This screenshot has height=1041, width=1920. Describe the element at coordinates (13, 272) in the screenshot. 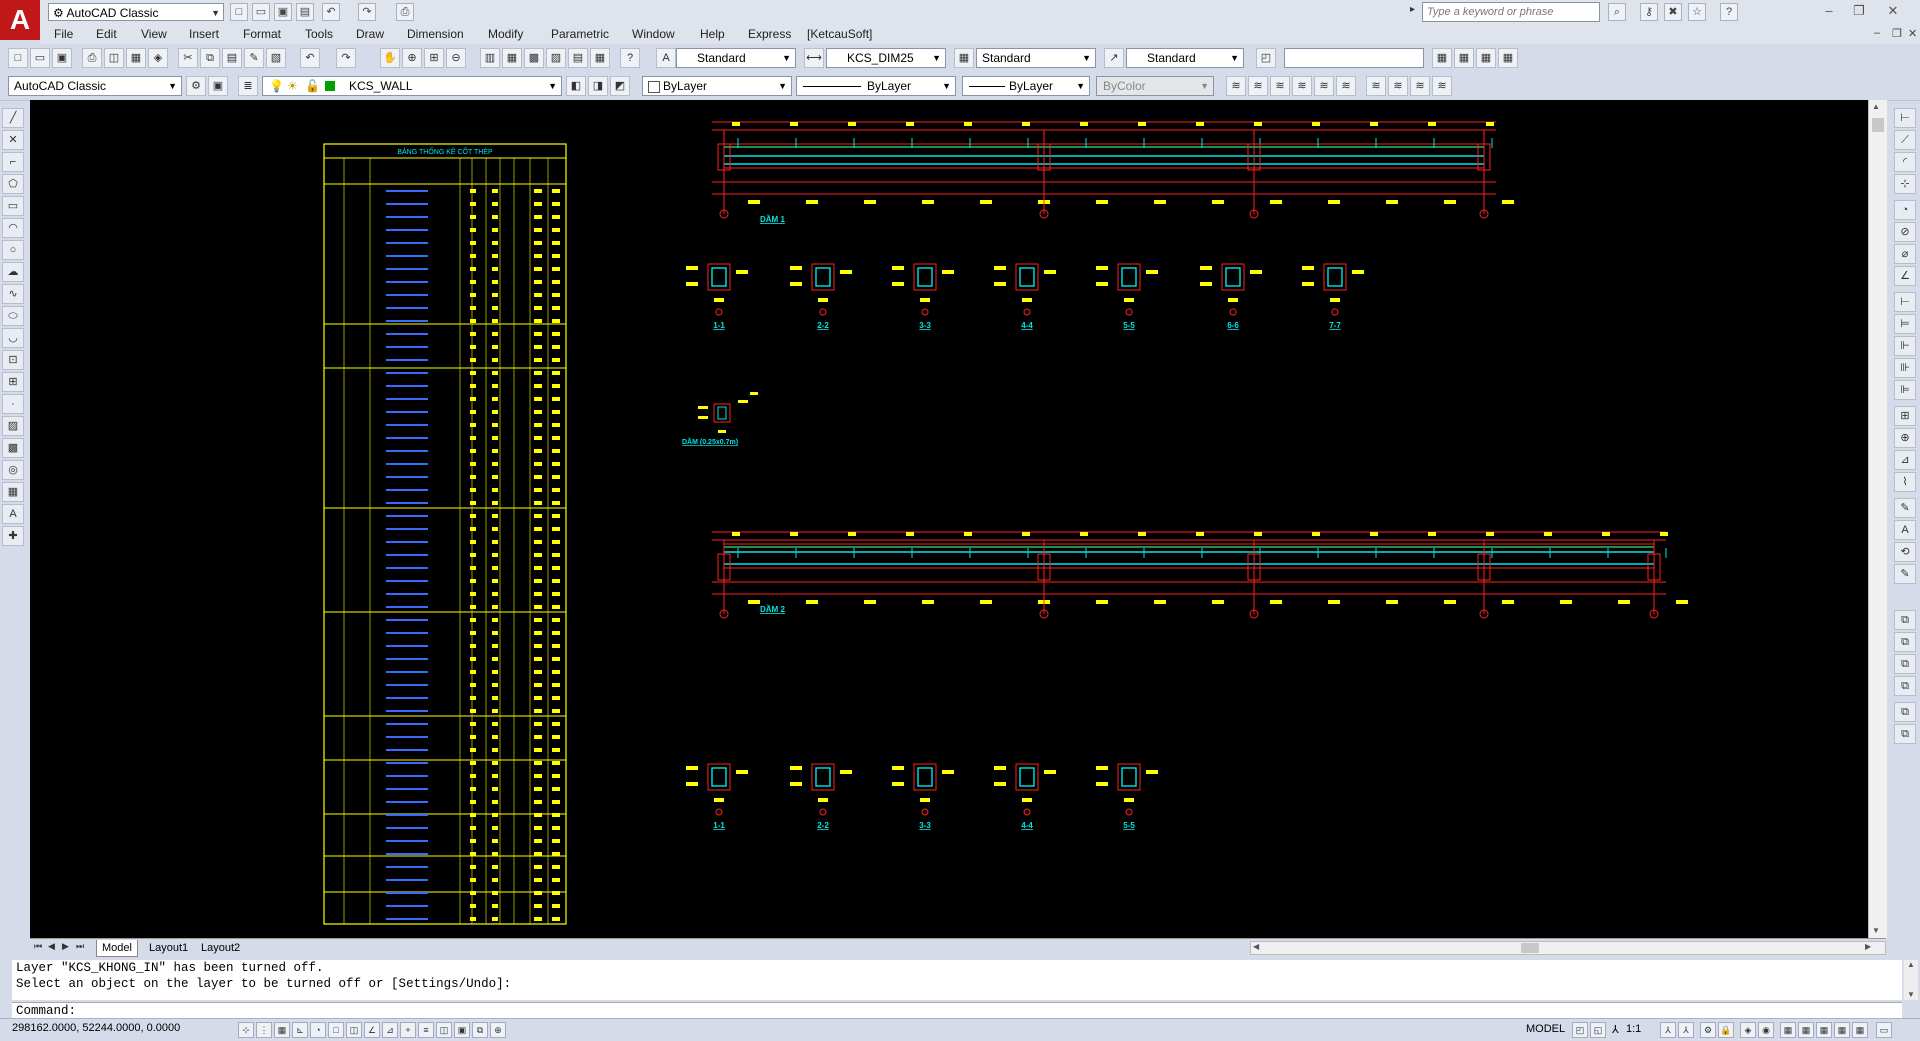

I see `revcloud-icon: ☁` at that location.